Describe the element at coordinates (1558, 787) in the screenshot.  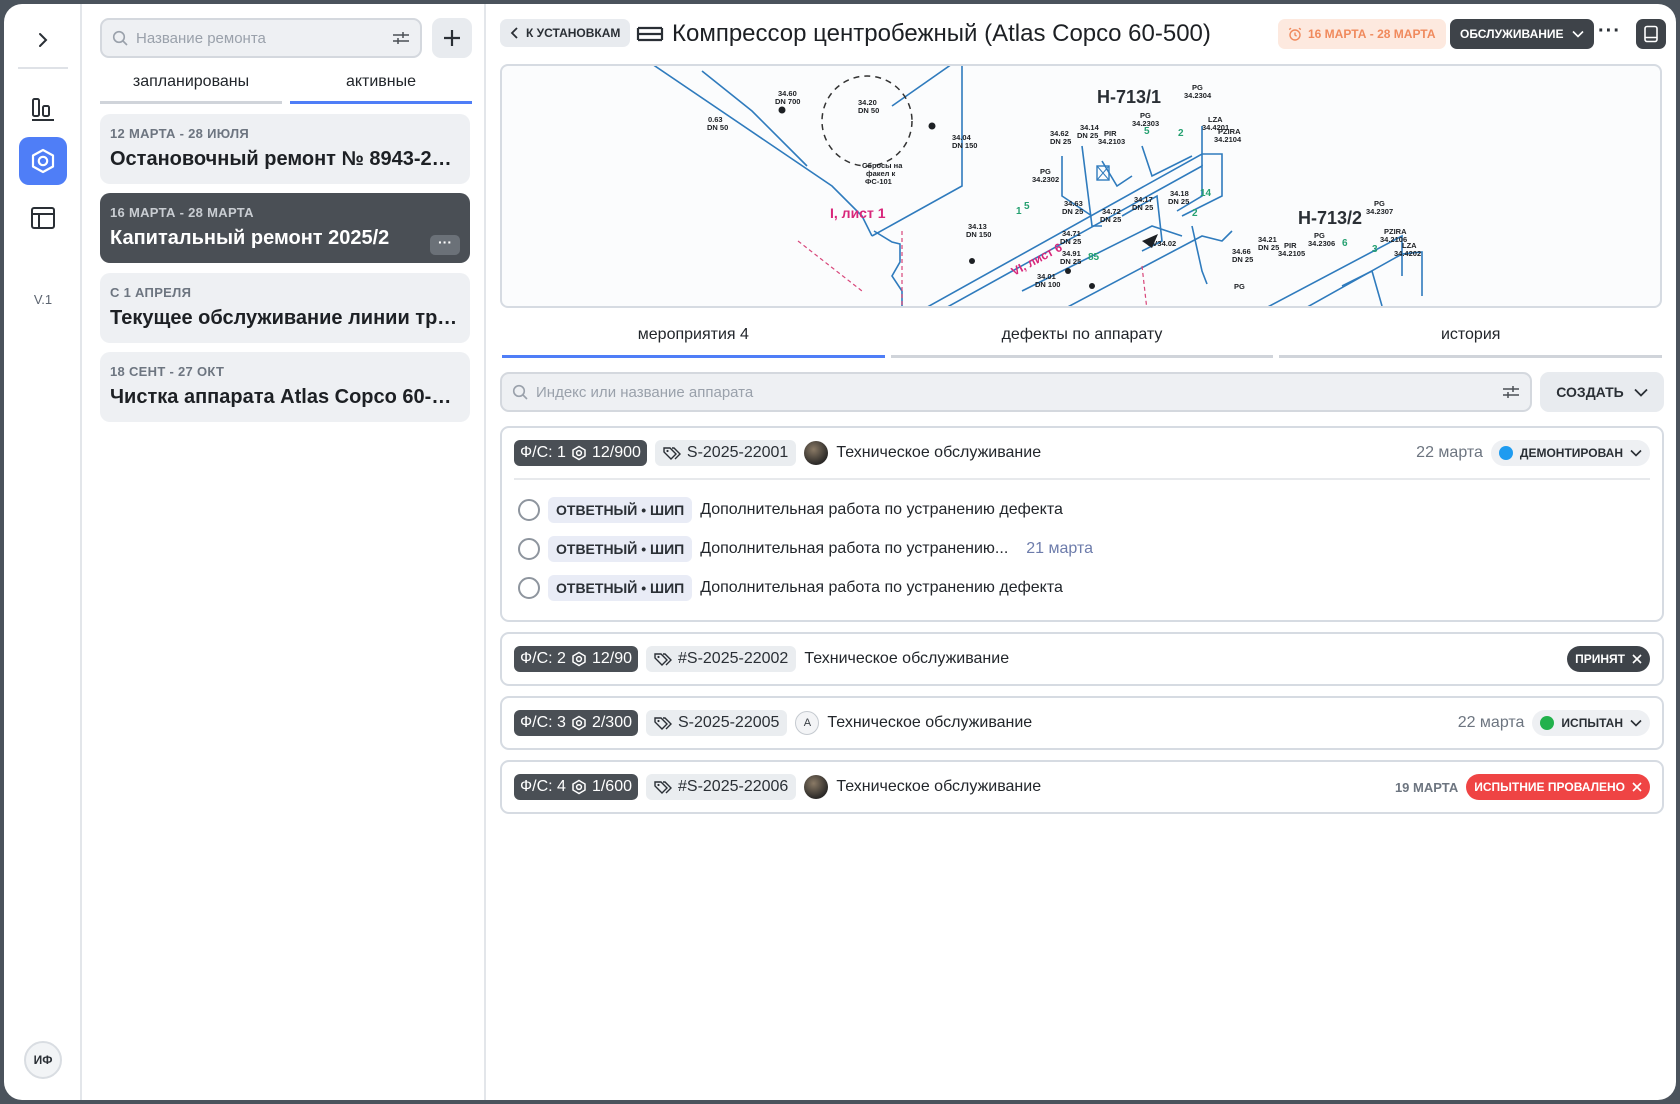
I see `status-badge: ИСПЫТНИЕ ПРОВАЛЕНО` at that location.